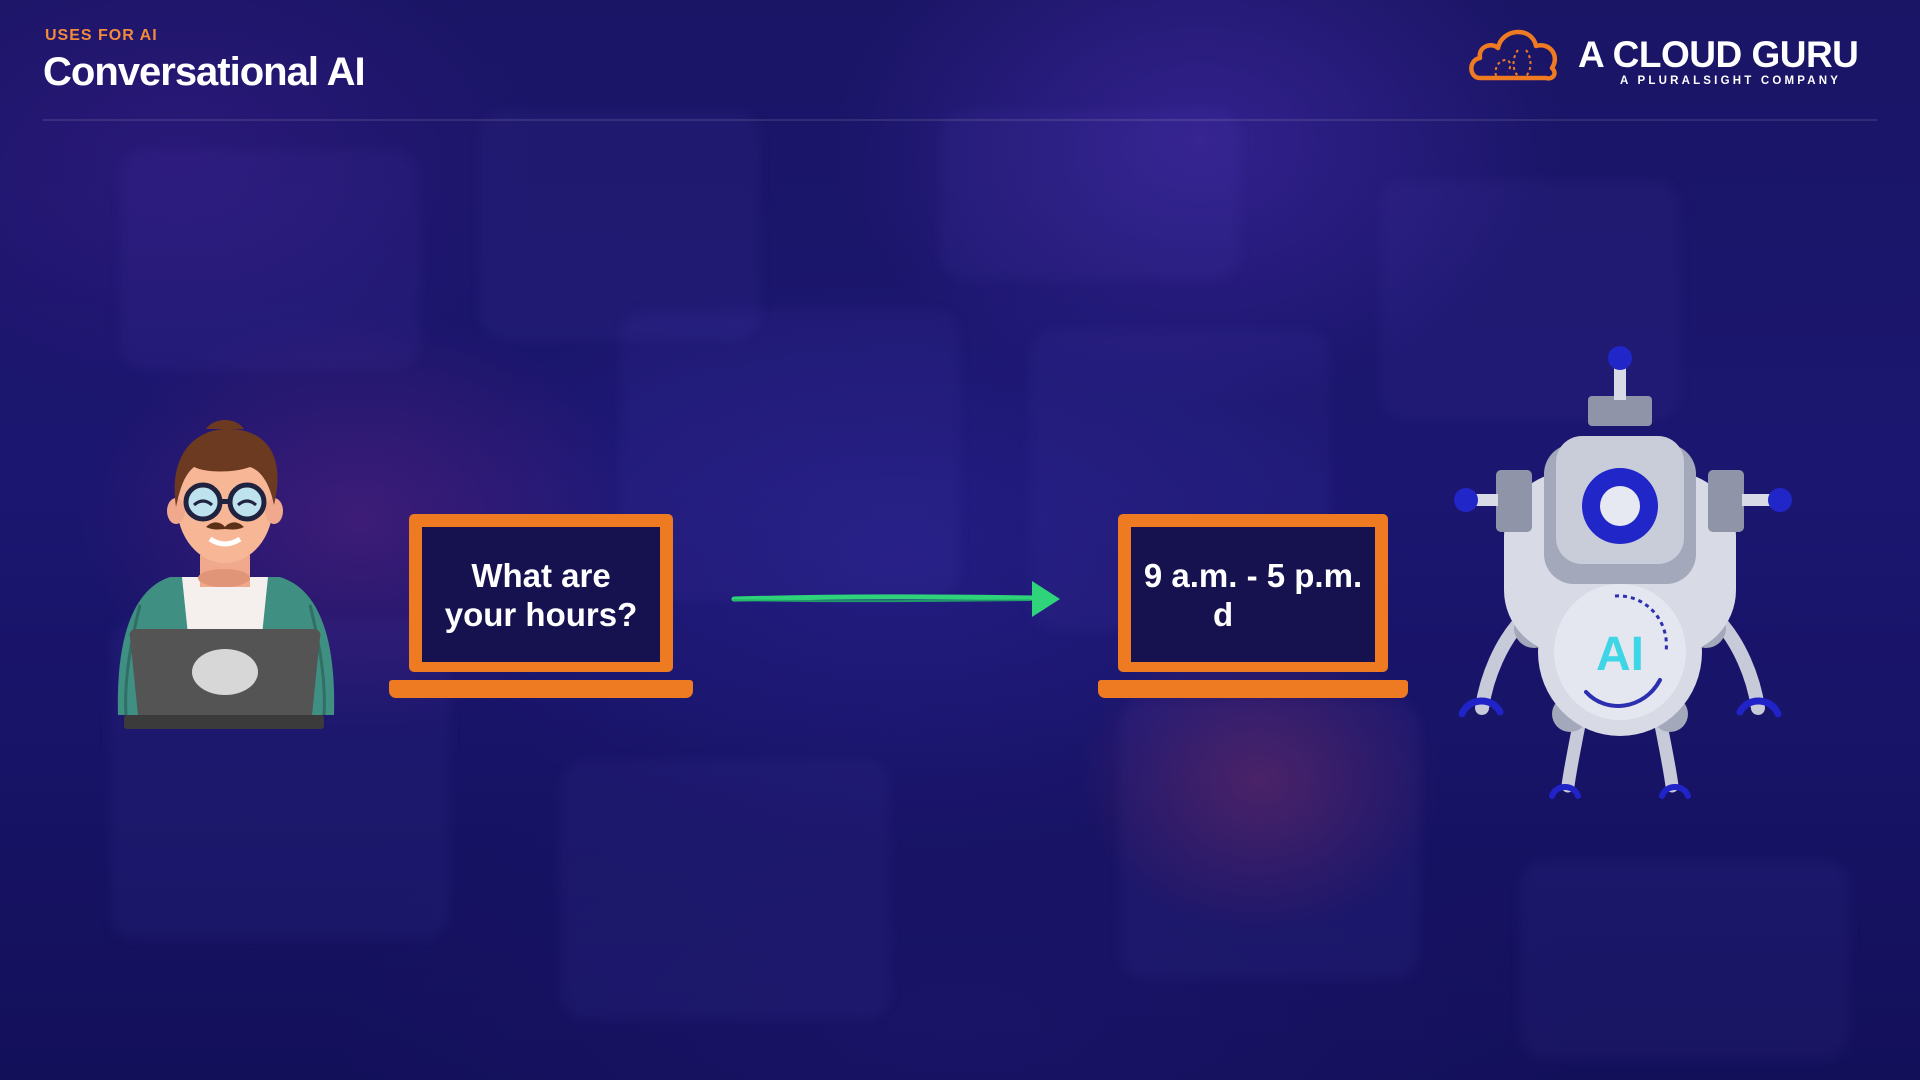 The image size is (1920, 1080). I want to click on ai-reply-laptop: 9 a.m. - 5 p.m. d, so click(1253, 609).